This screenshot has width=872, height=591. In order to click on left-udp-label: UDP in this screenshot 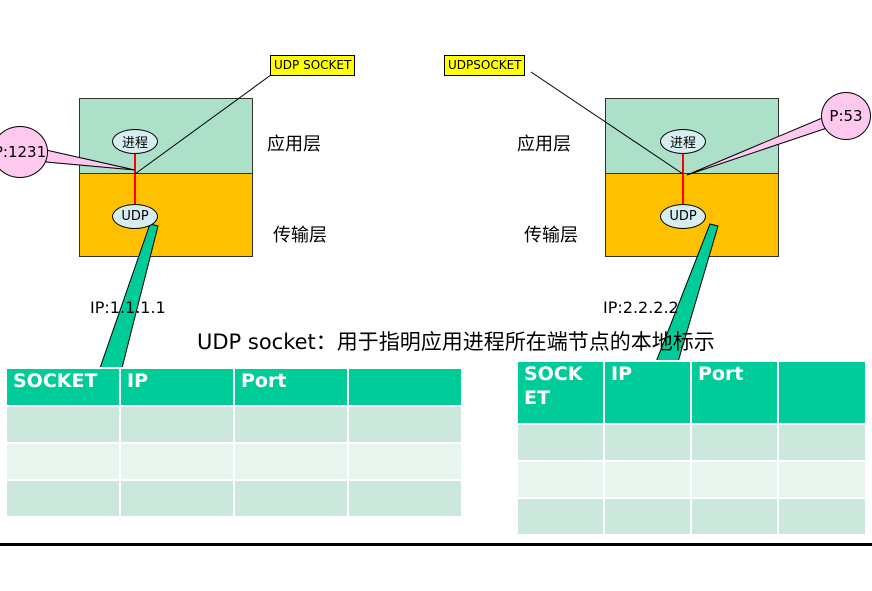, I will do `click(135, 216)`.